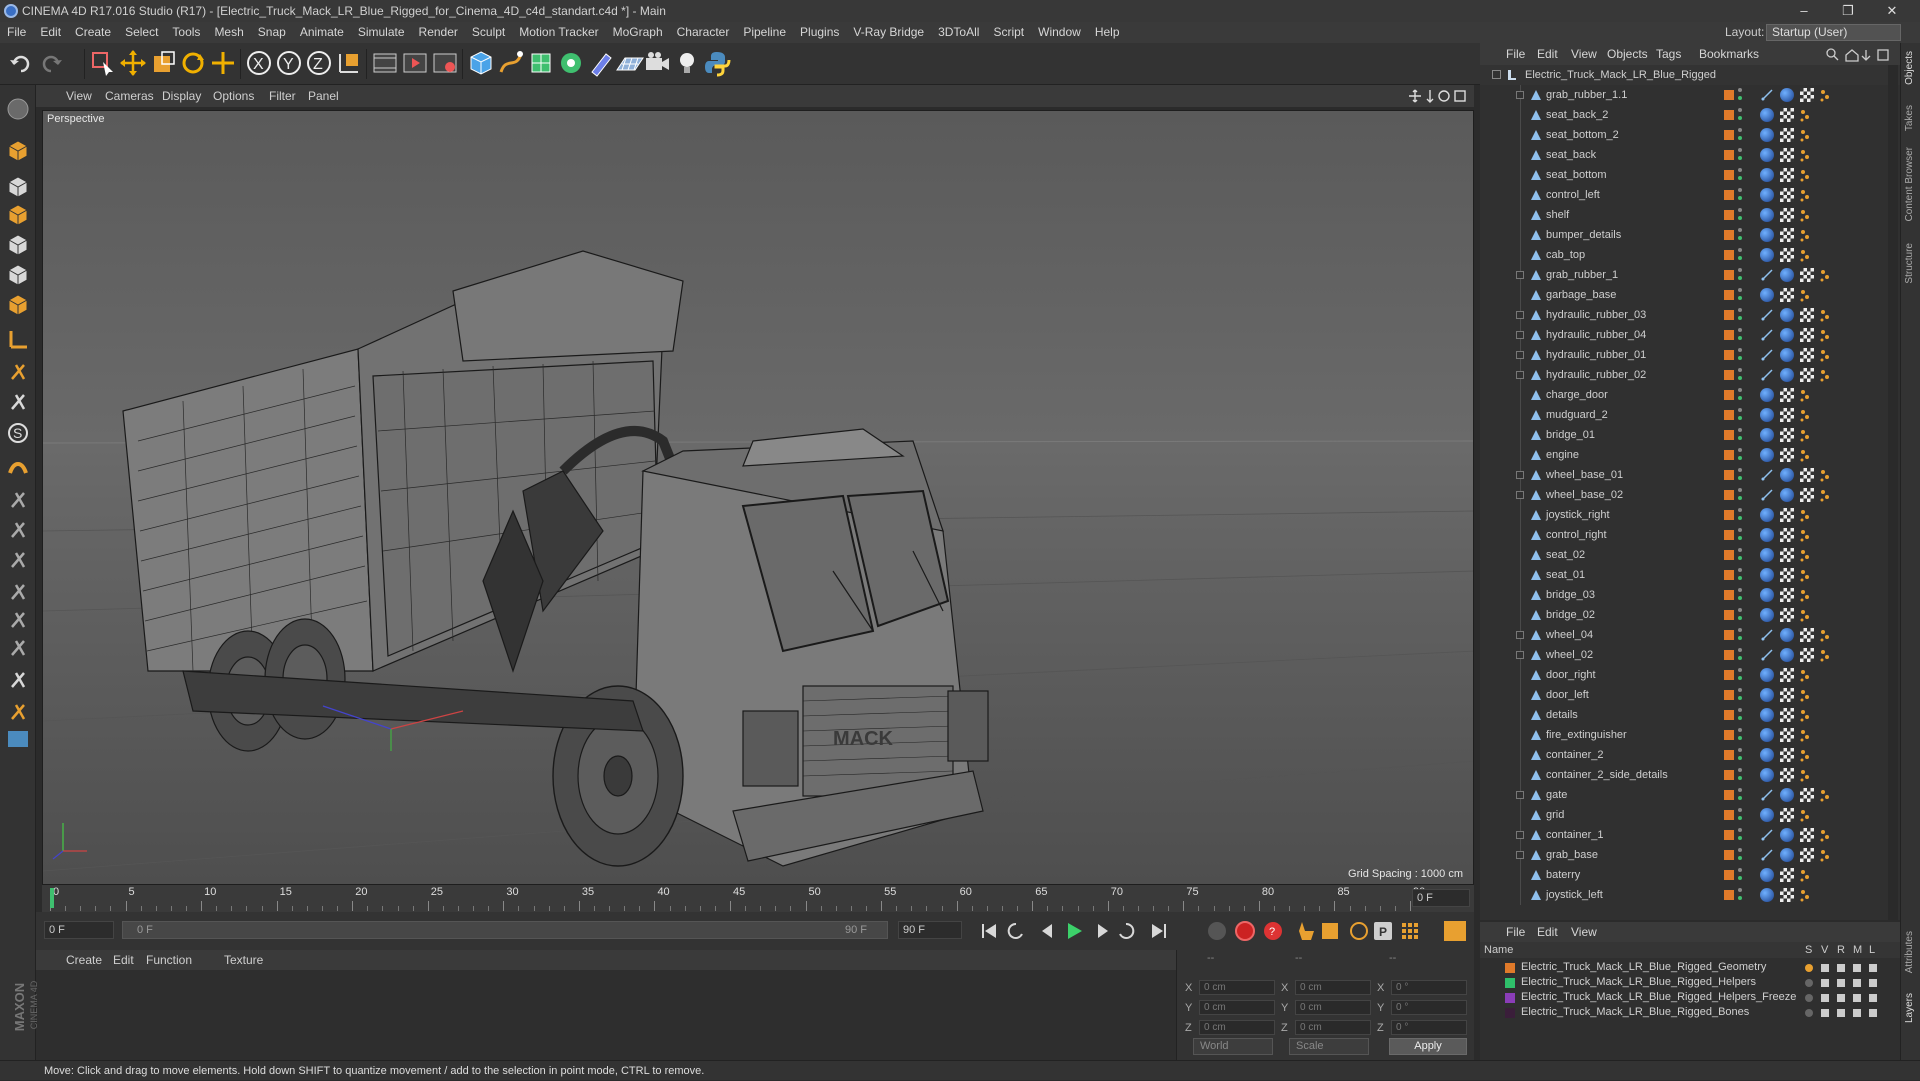  I want to click on menu-create: Create, so click(93, 32).